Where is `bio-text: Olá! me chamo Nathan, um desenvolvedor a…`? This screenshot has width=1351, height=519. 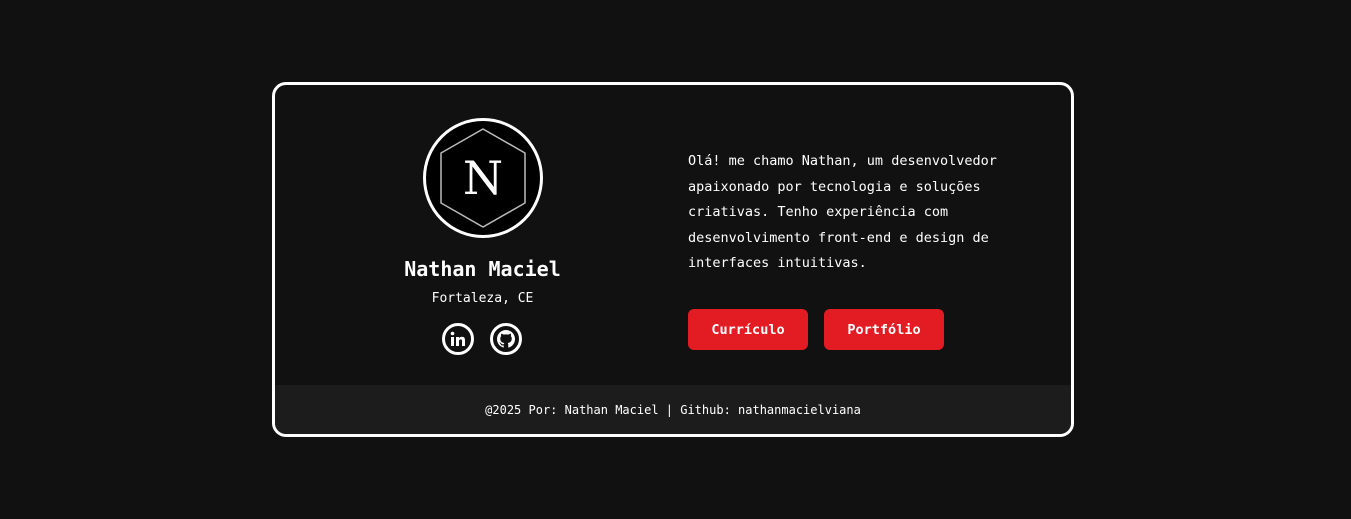 bio-text: Olá! me chamo Nathan, um desenvolvedor a… is located at coordinates (842, 212).